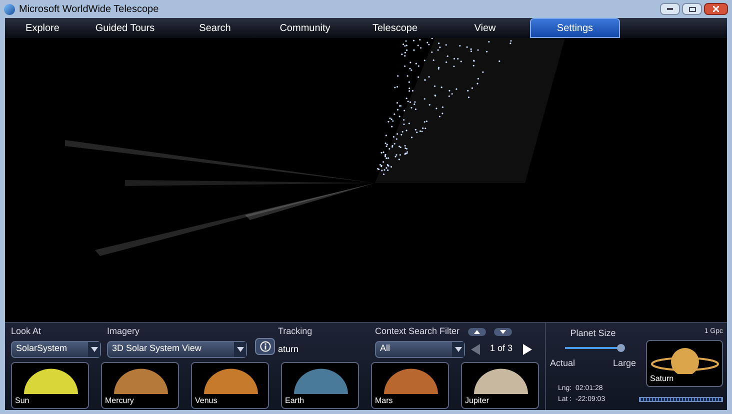  I want to click on menu-tab: Explore, so click(42, 28).